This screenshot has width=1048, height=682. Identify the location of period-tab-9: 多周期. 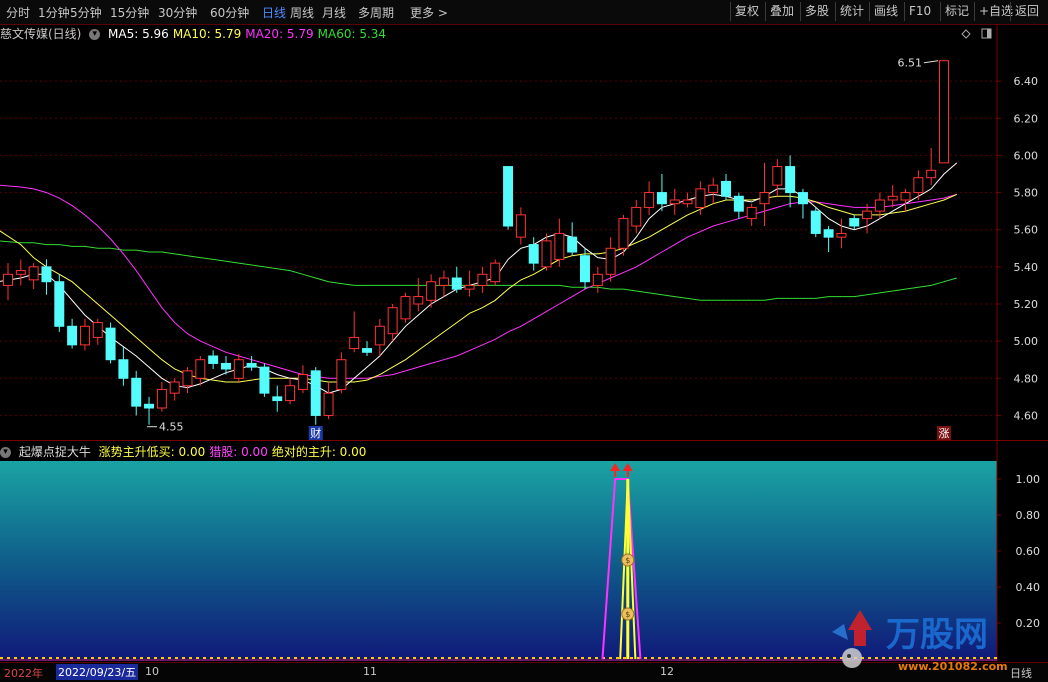
(376, 12).